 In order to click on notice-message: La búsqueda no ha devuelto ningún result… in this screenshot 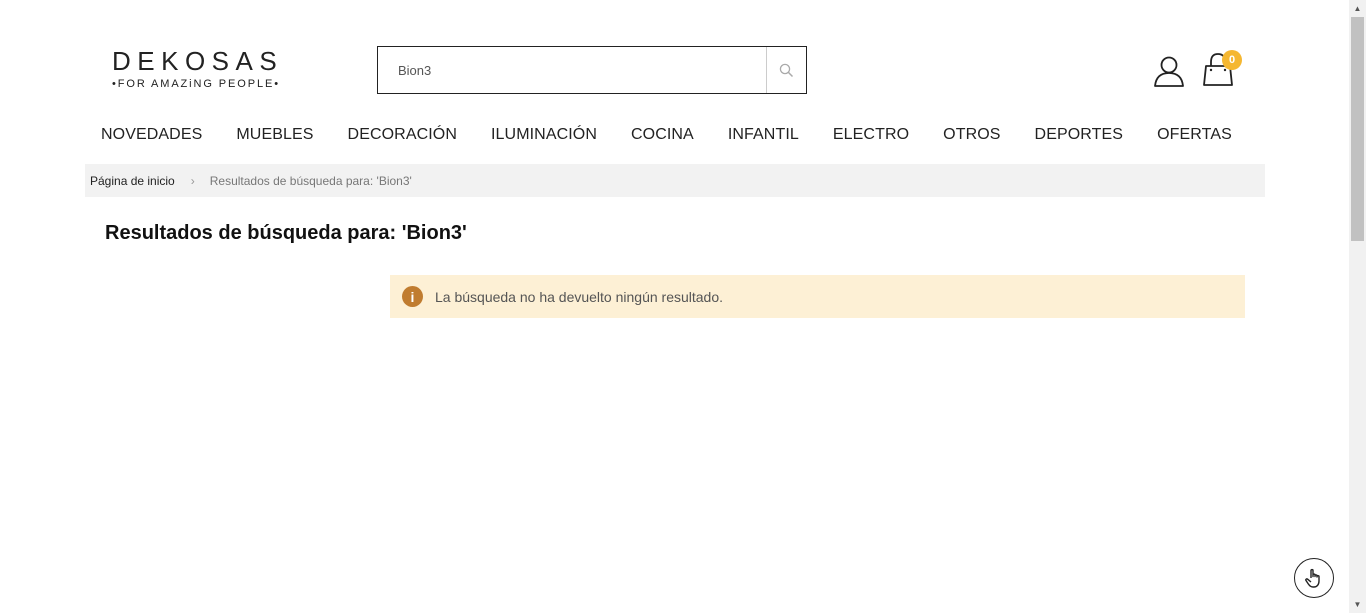, I will do `click(579, 296)`.